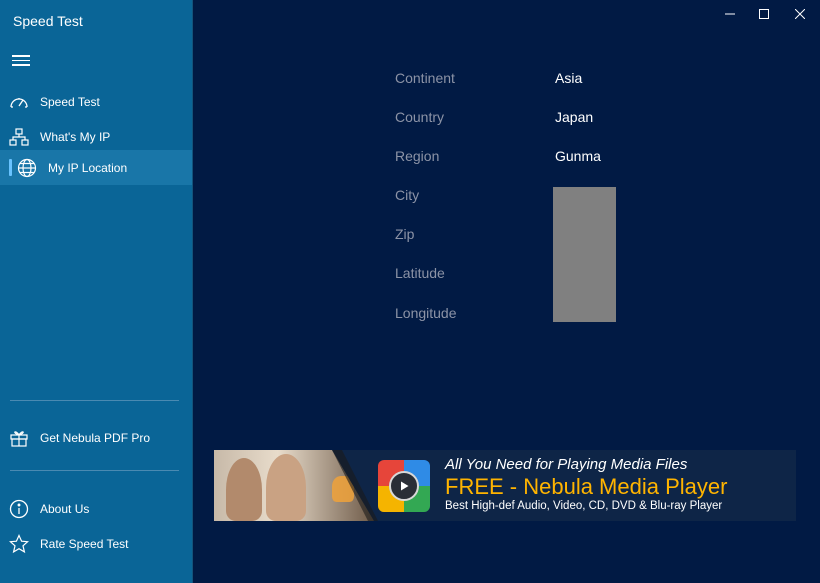 This screenshot has height=583, width=820. I want to click on info-label: Continent, so click(425, 78).